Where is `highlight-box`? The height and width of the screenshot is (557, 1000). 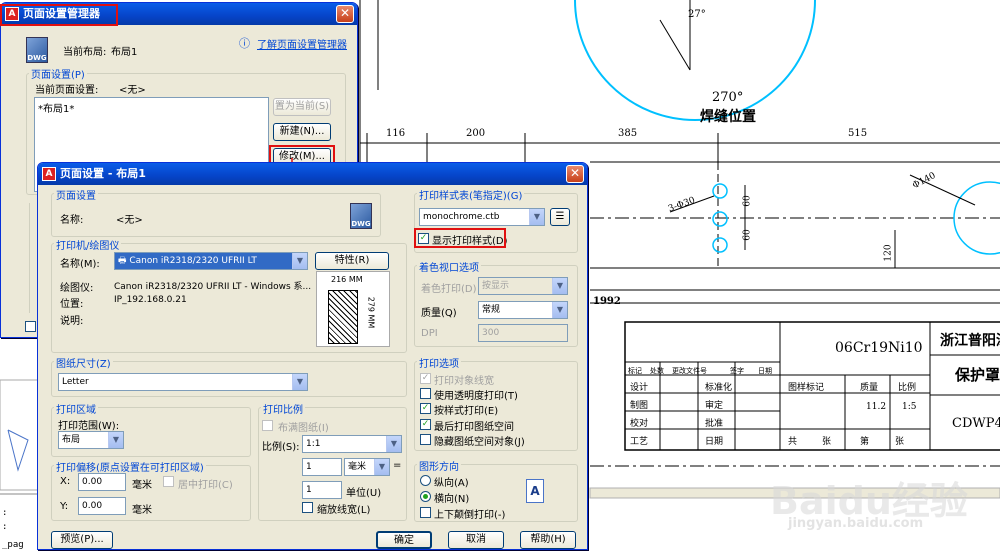
highlight-box is located at coordinates (59, 15).